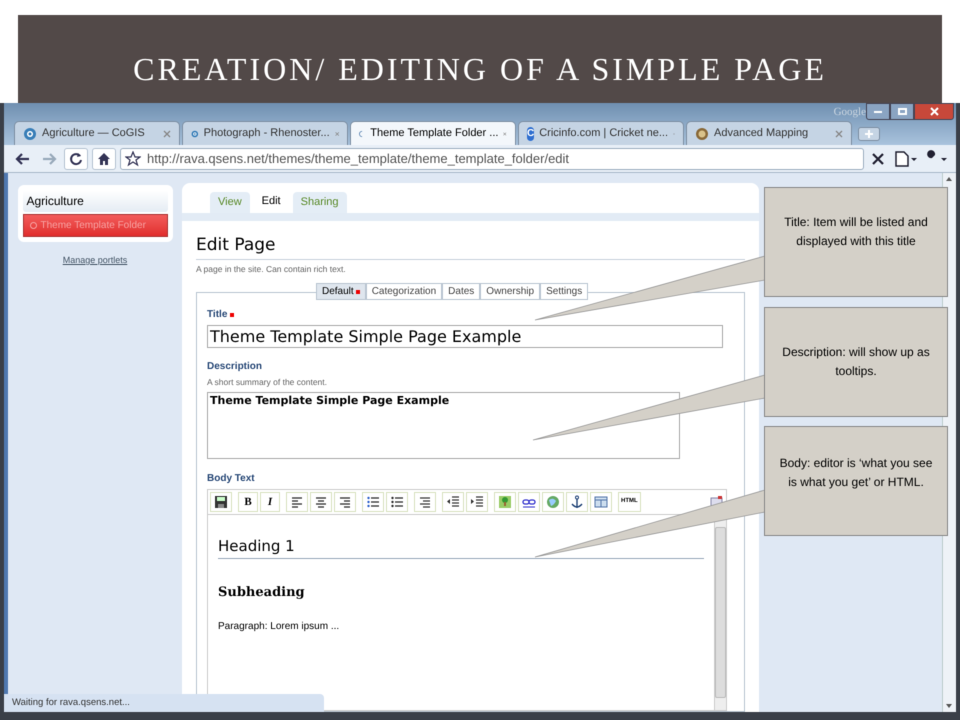  I want to click on field-label: Title, so click(217, 315).